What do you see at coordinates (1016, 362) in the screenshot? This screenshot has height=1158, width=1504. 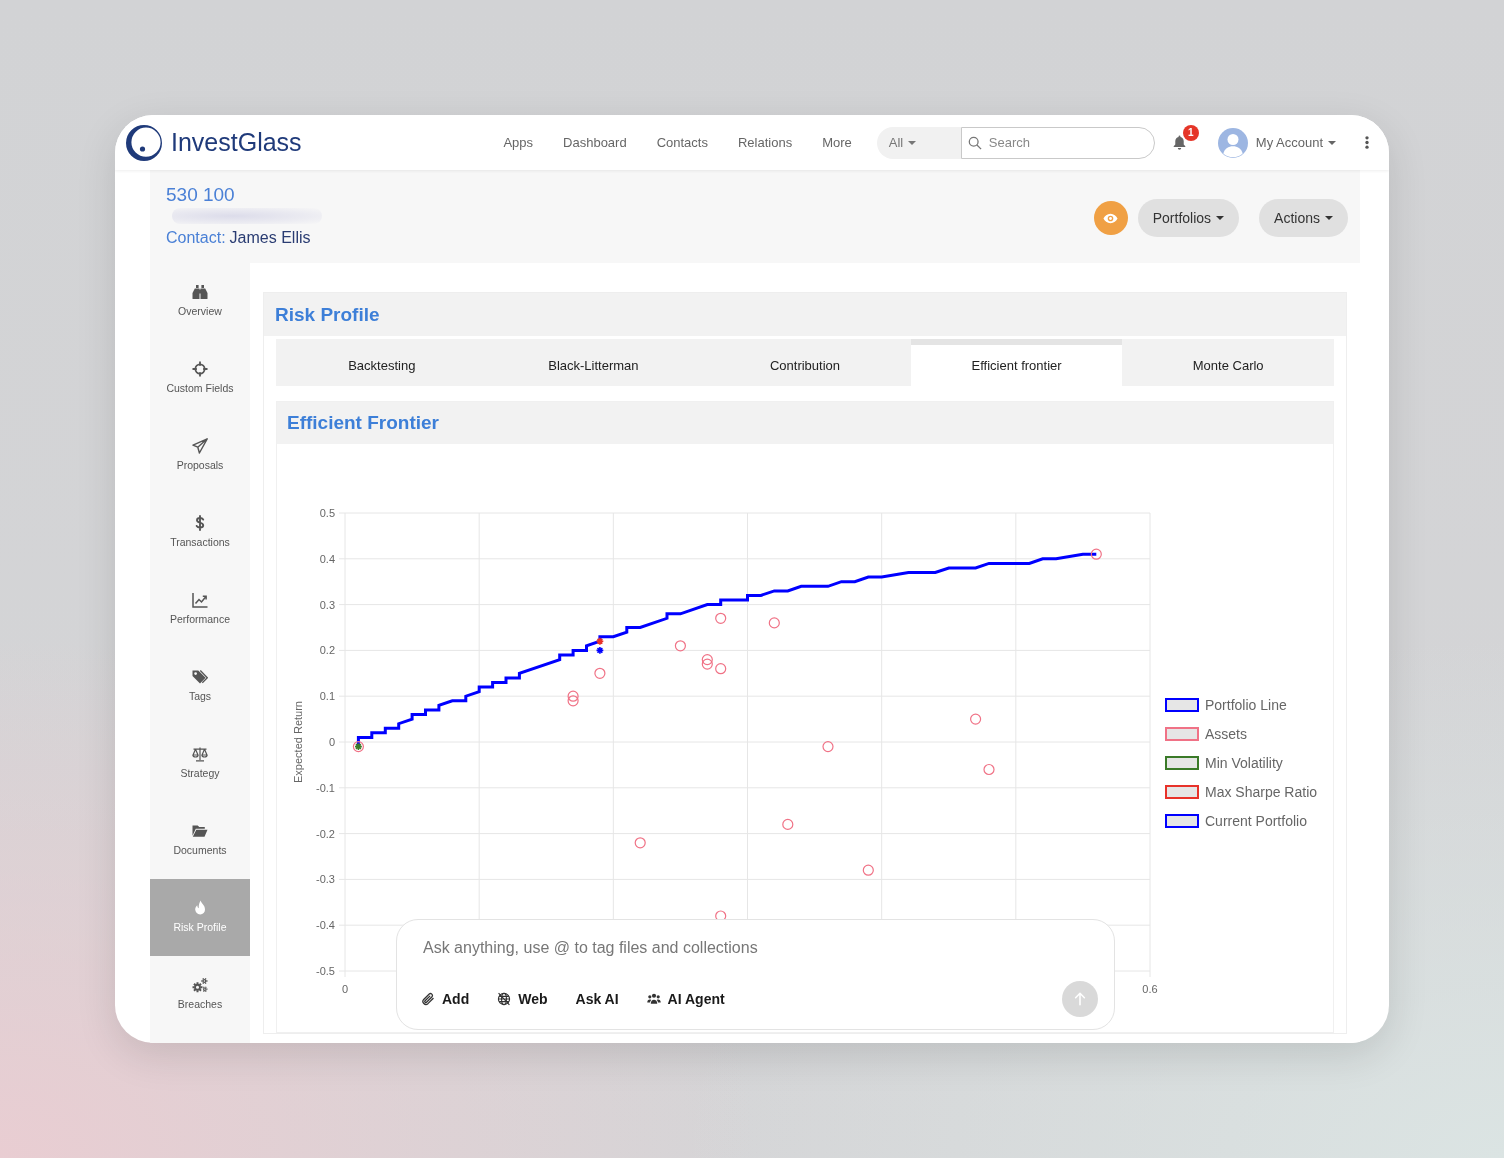 I see `tab: Efficient frontier` at bounding box center [1016, 362].